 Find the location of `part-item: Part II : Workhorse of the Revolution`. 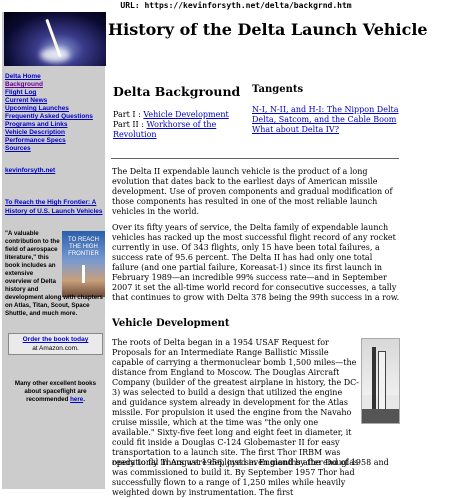

part-item: Part II : Workhorse of the Revolution is located at coordinates (180, 130).